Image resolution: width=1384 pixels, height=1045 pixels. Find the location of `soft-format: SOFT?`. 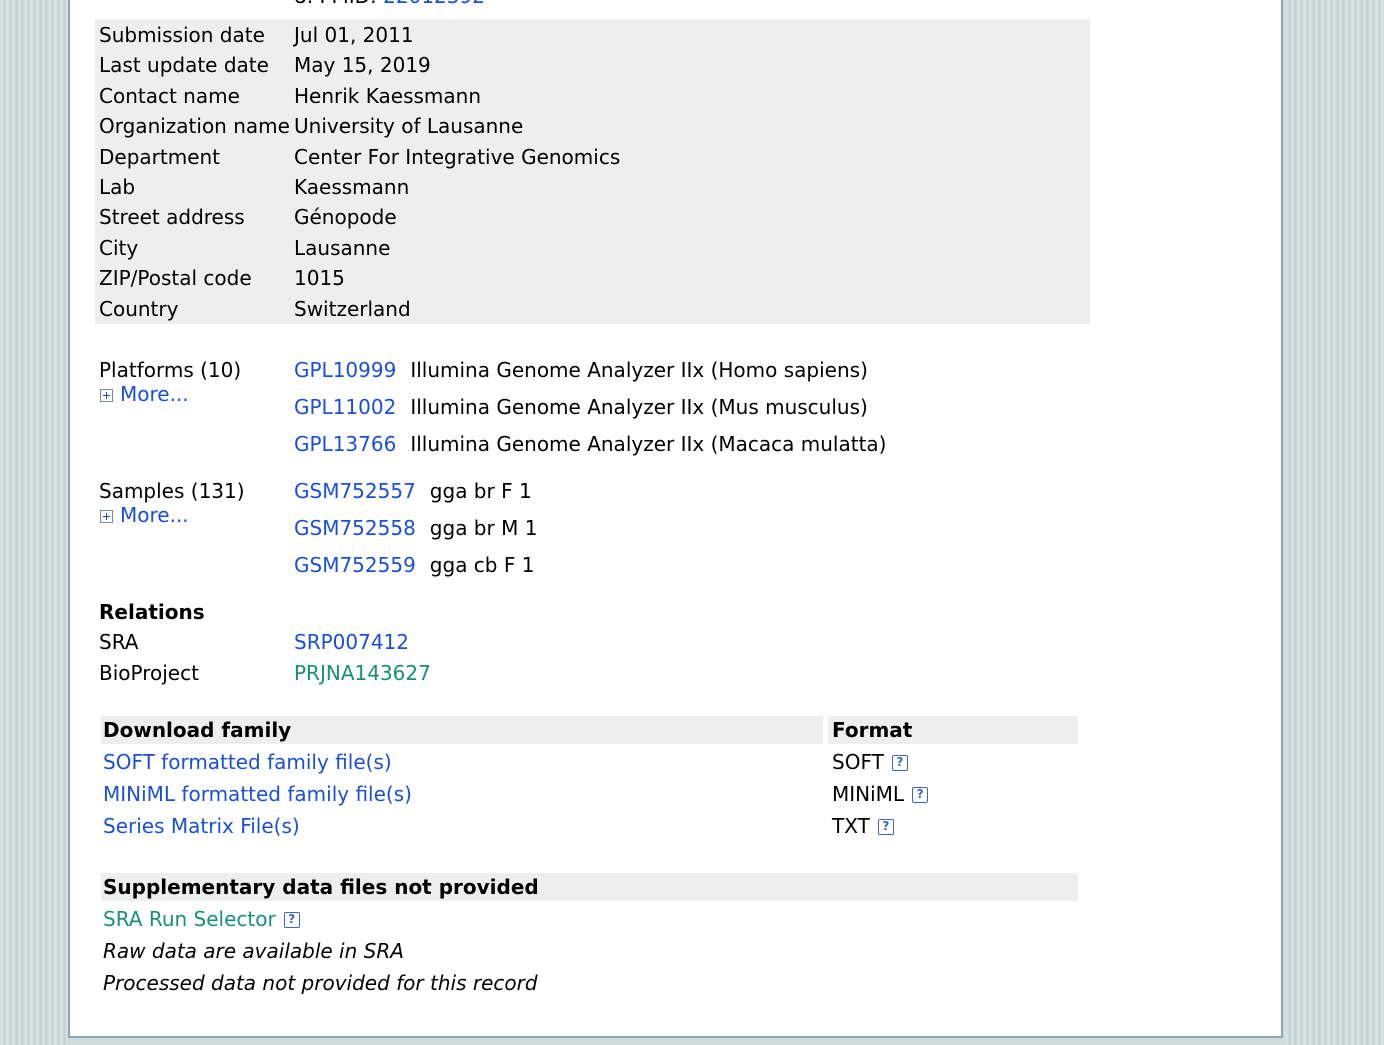

soft-format: SOFT? is located at coordinates (870, 762).